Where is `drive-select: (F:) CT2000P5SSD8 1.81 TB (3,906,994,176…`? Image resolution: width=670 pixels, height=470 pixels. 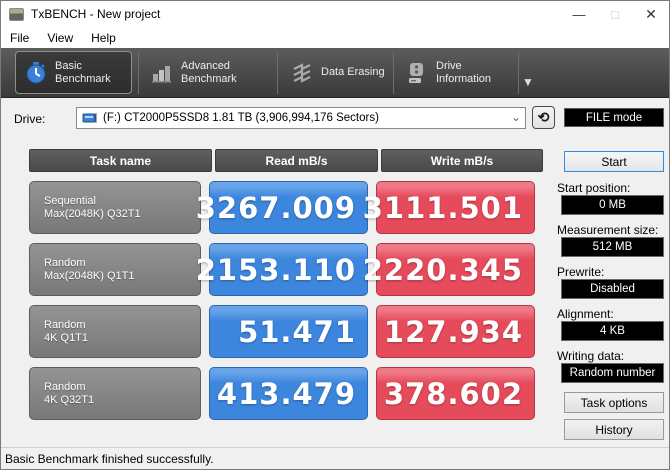 drive-select: (F:) CT2000P5SSD8 1.81 TB (3,906,994,176… is located at coordinates (301, 118).